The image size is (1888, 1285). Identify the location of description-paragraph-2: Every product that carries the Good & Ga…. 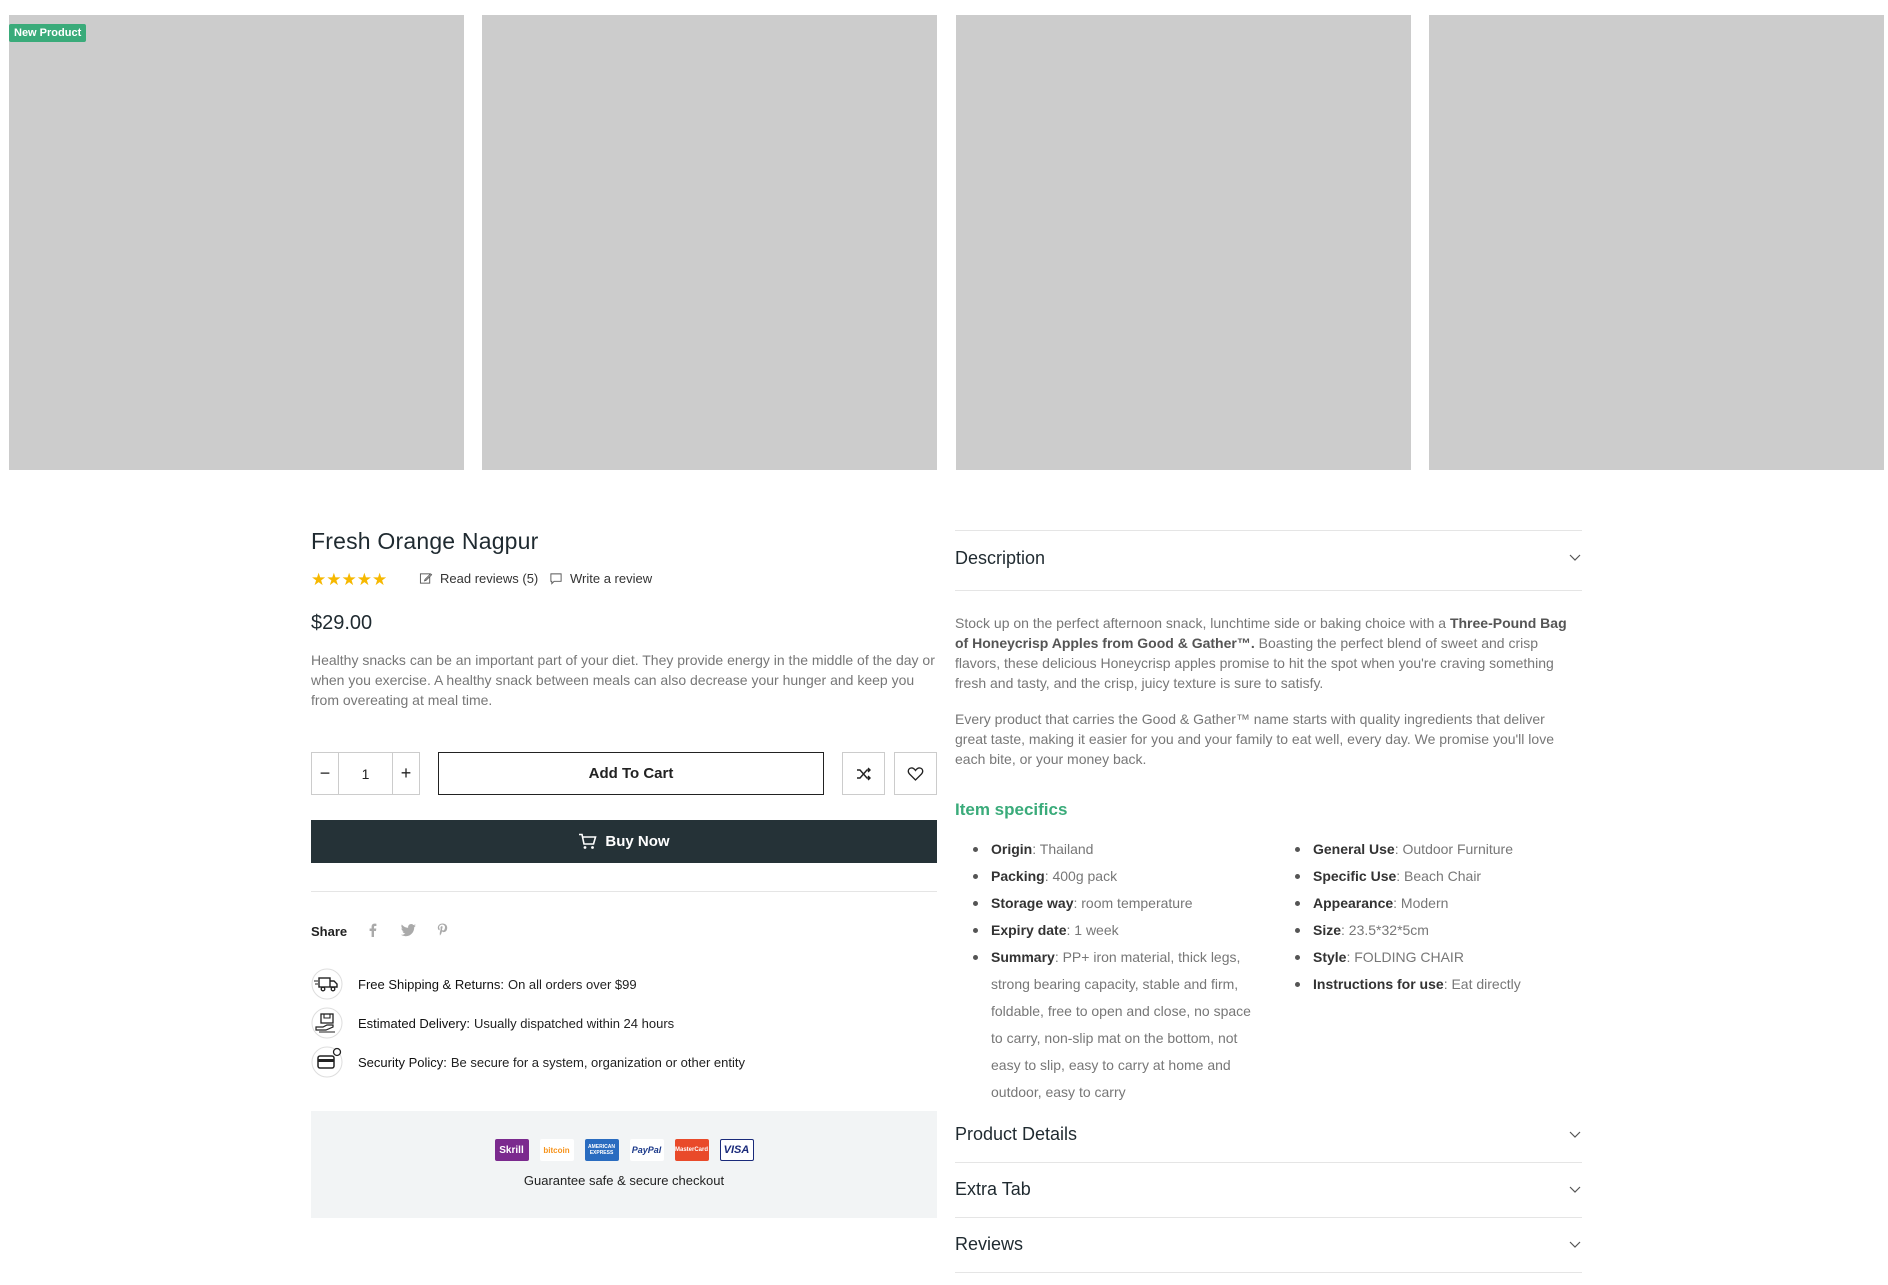
(1254, 739).